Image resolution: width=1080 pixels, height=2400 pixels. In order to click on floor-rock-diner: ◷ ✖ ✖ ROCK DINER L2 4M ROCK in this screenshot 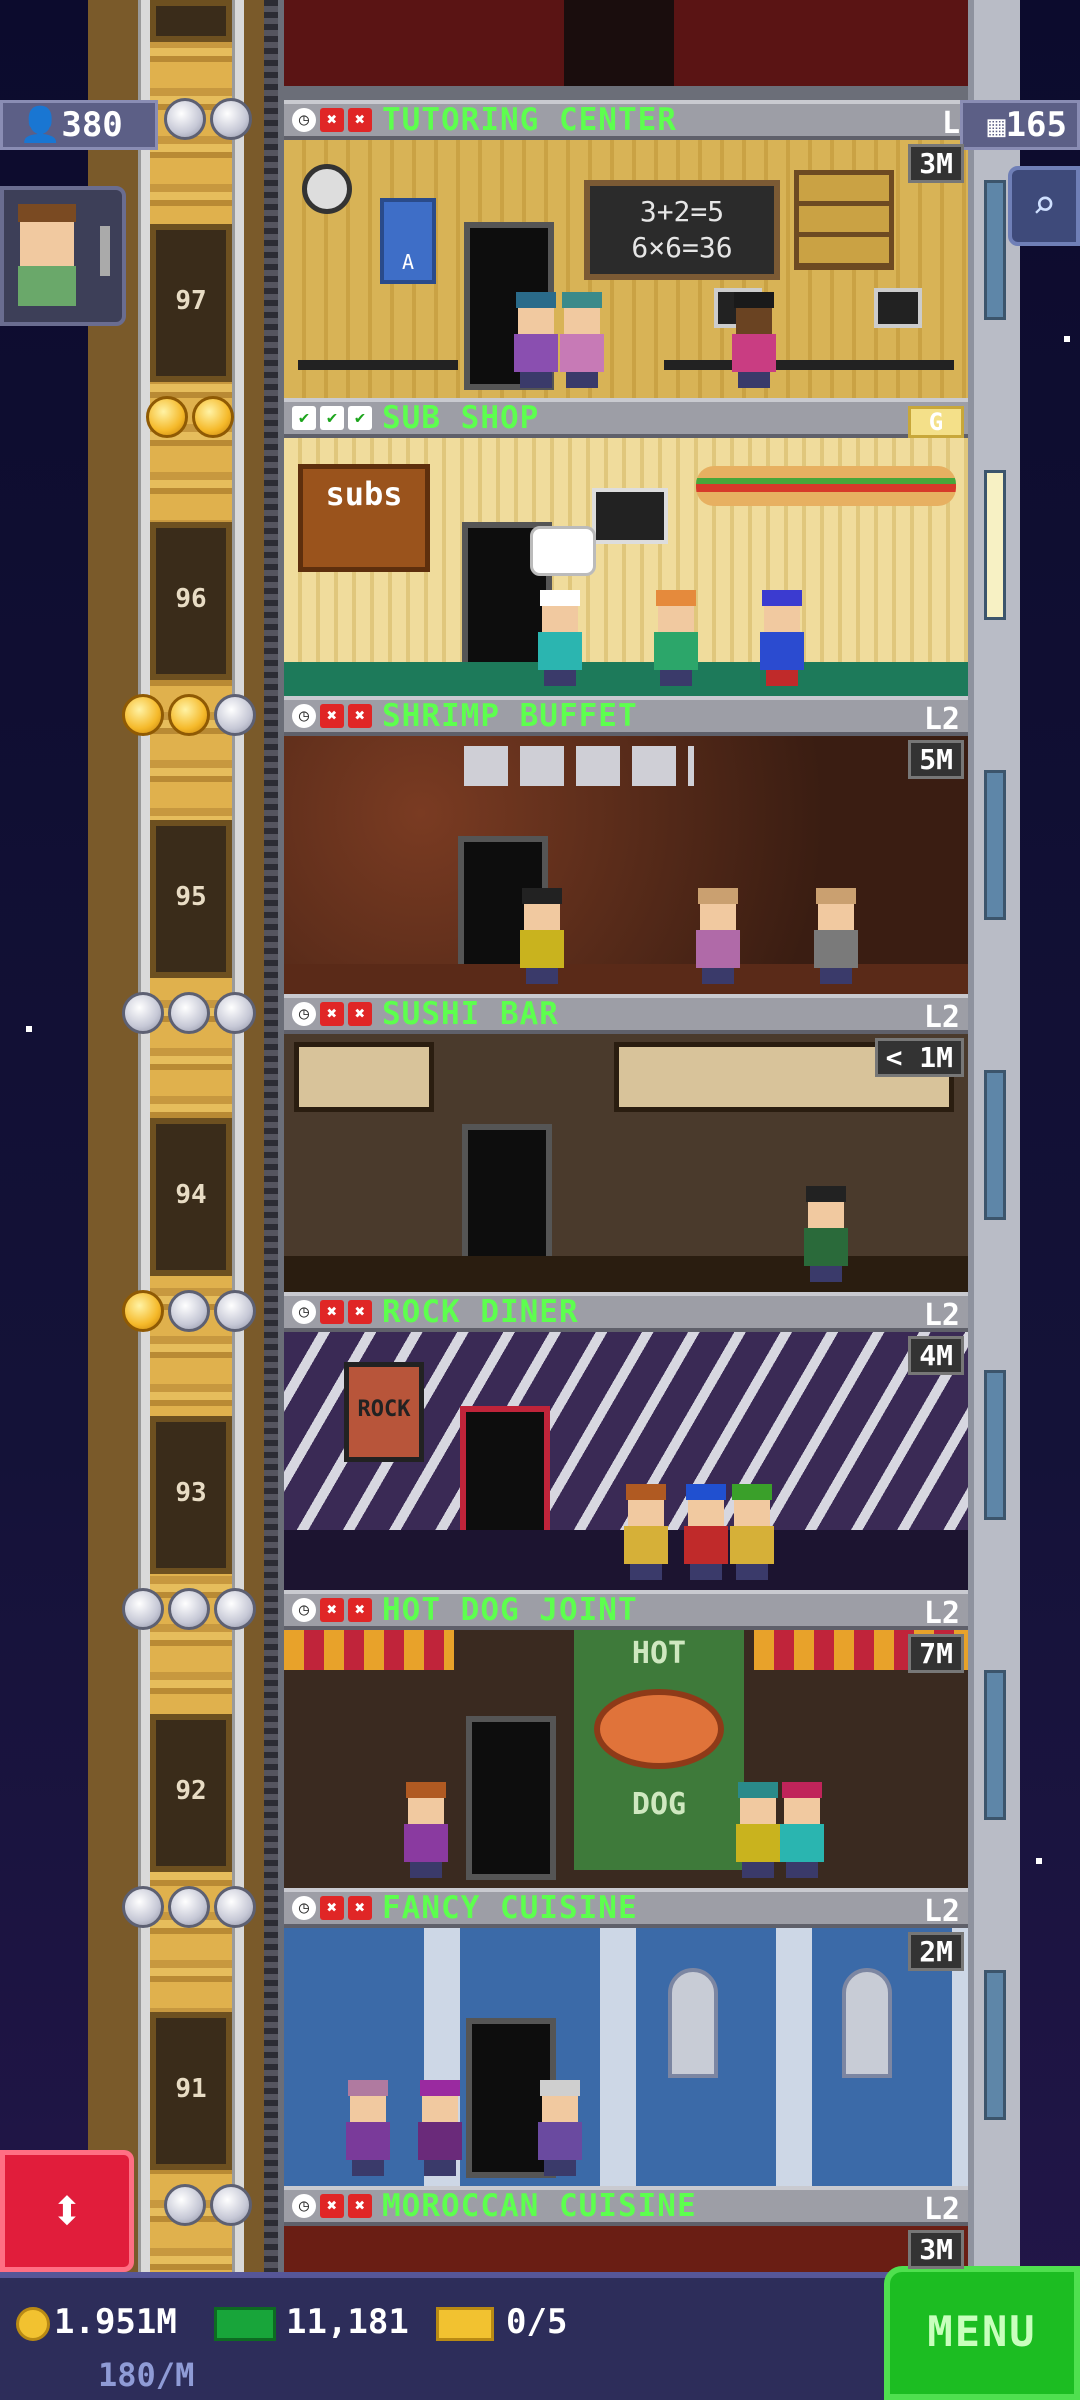, I will do `click(626, 1441)`.